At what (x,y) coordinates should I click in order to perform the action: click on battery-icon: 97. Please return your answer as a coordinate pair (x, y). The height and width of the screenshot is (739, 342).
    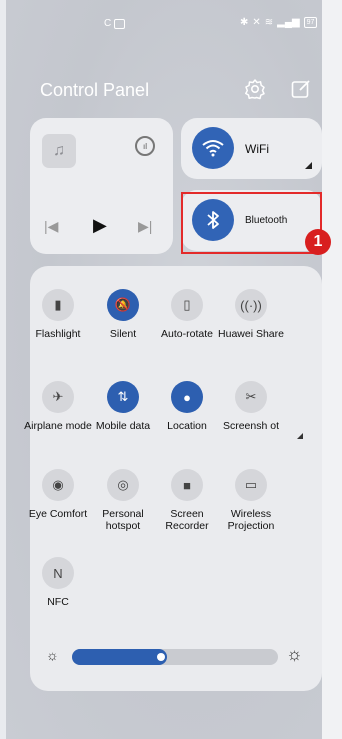
    Looking at the image, I should click on (310, 22).